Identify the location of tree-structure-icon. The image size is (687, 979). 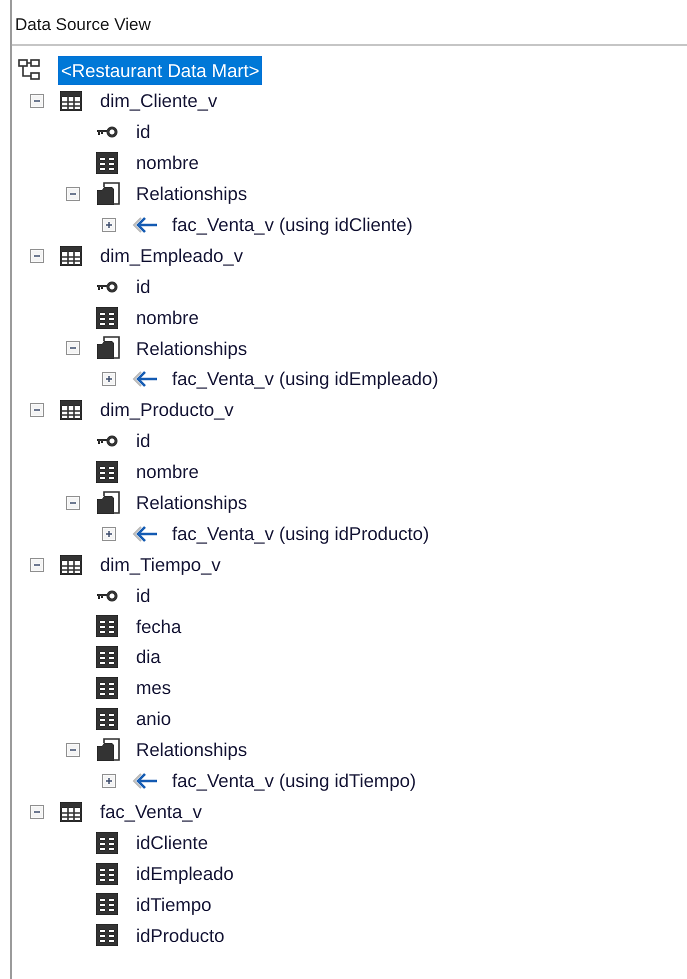
(29, 70).